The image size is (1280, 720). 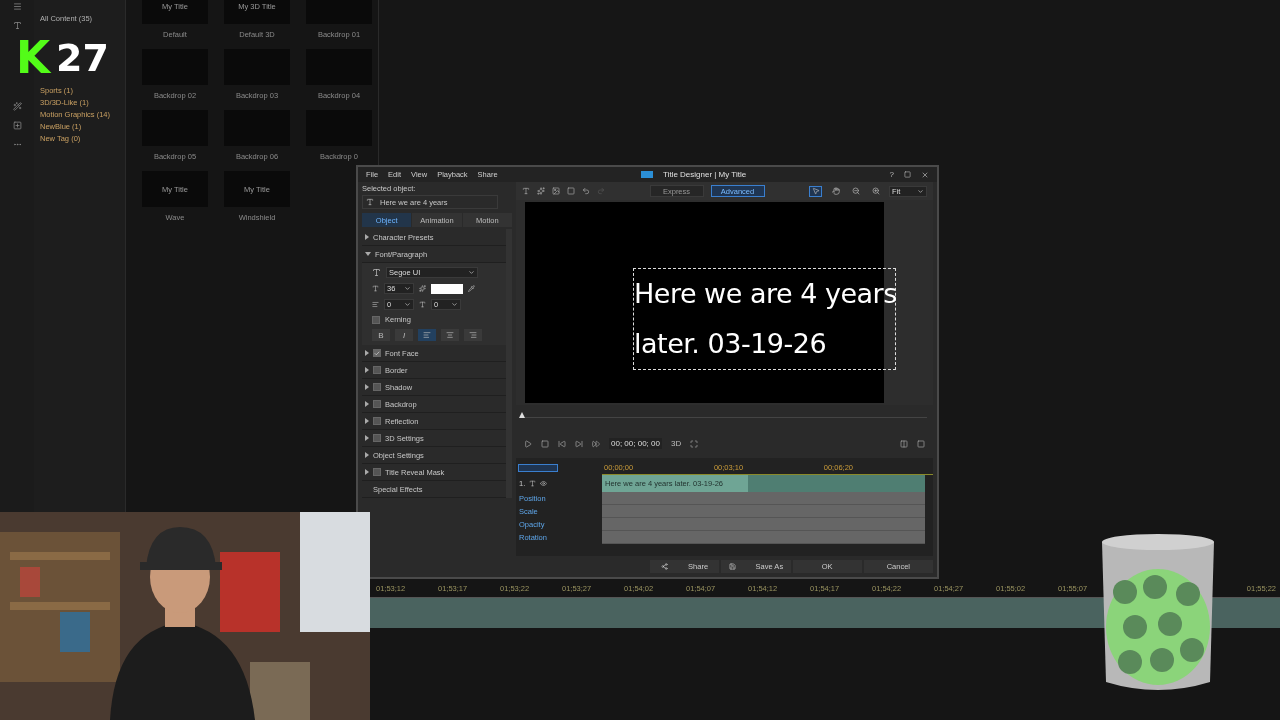 I want to click on badge-count: 27, so click(x=82, y=58).